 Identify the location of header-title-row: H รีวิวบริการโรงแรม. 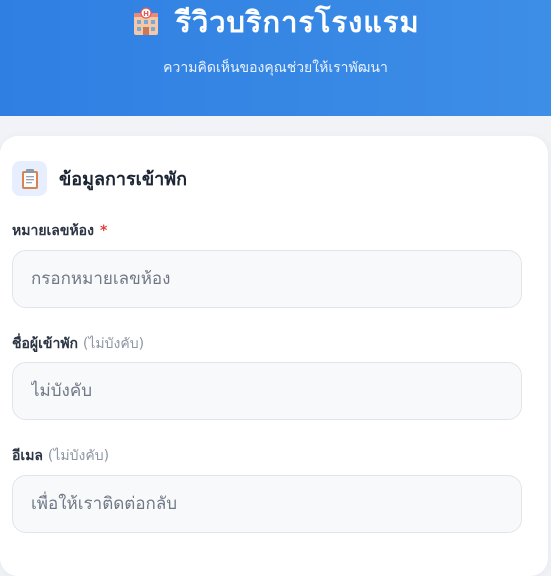
(275, 22).